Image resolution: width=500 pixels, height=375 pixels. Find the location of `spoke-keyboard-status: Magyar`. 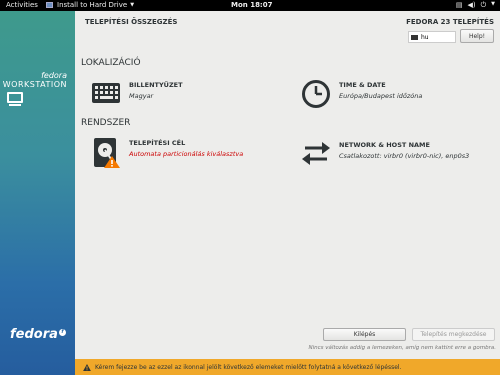

spoke-keyboard-status: Magyar is located at coordinates (141, 96).